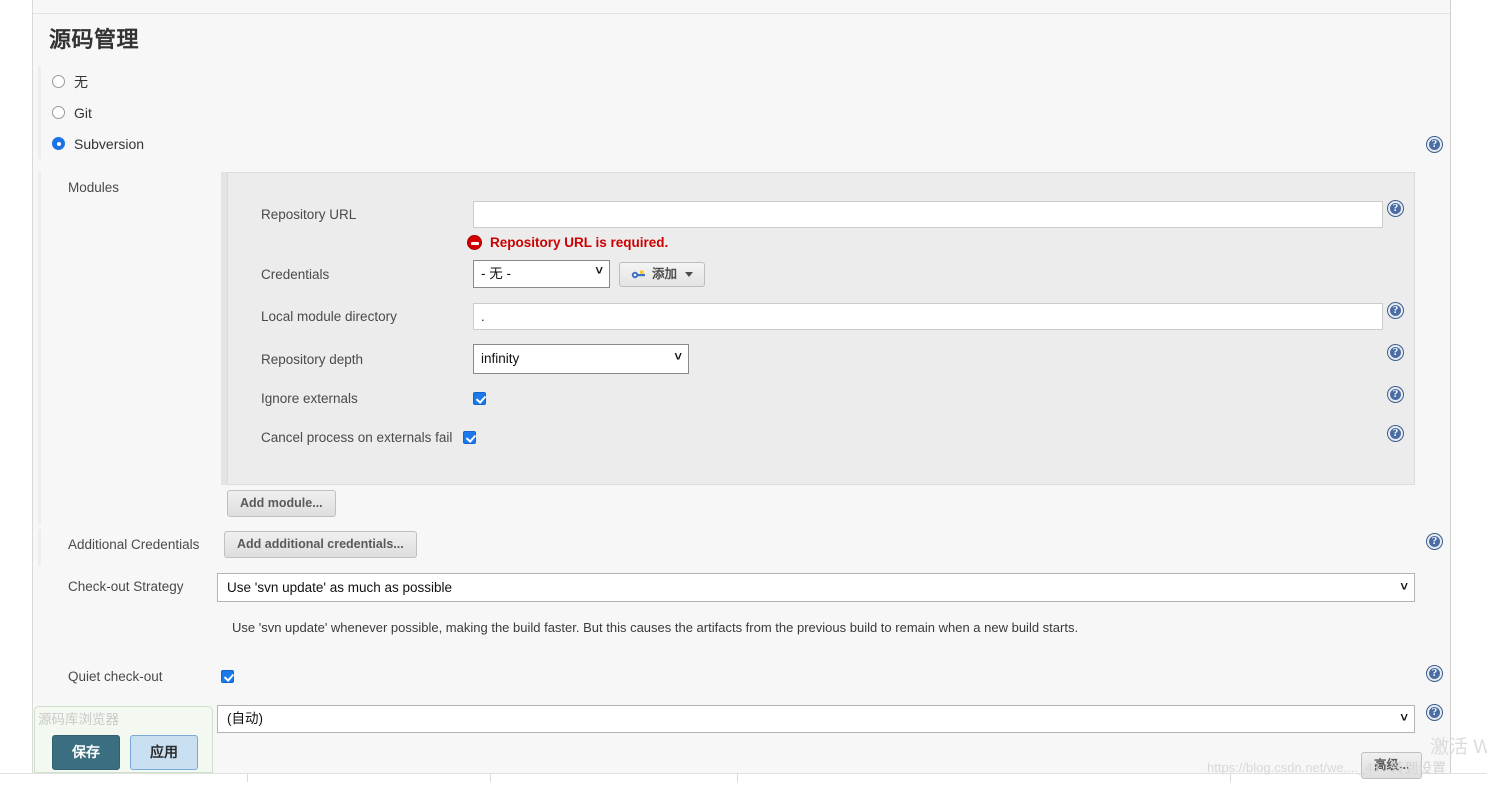  I want to click on repository-url-error: Repository URL is required., so click(567, 242).